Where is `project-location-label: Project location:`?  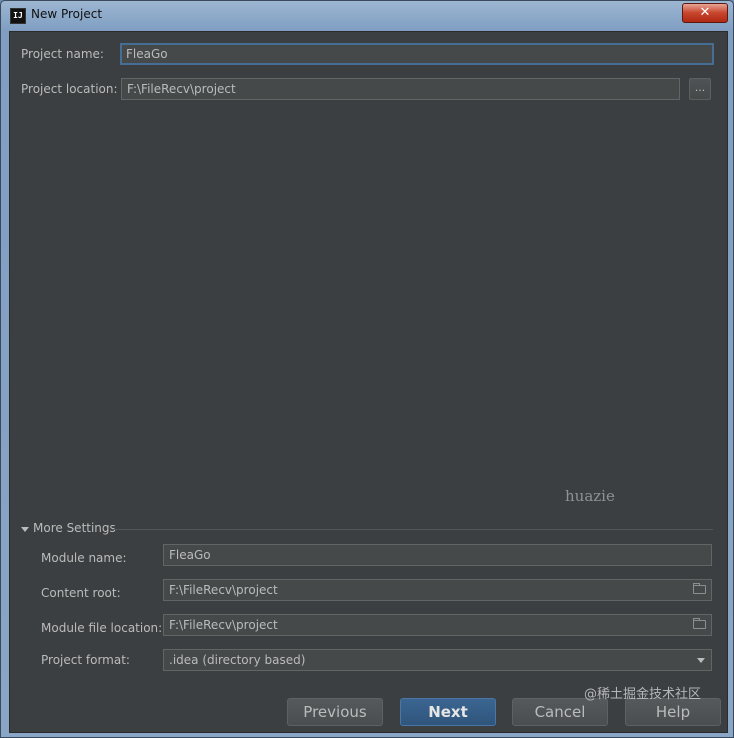 project-location-label: Project location: is located at coordinates (69, 89).